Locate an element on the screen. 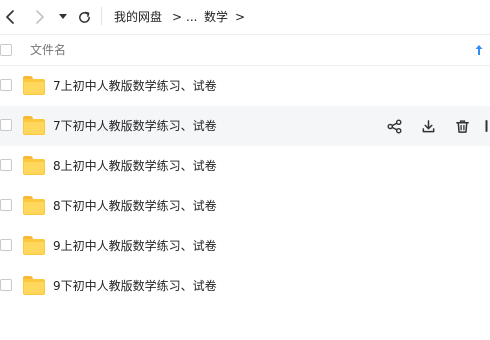  forward-arrow-icon is located at coordinates (40, 17).